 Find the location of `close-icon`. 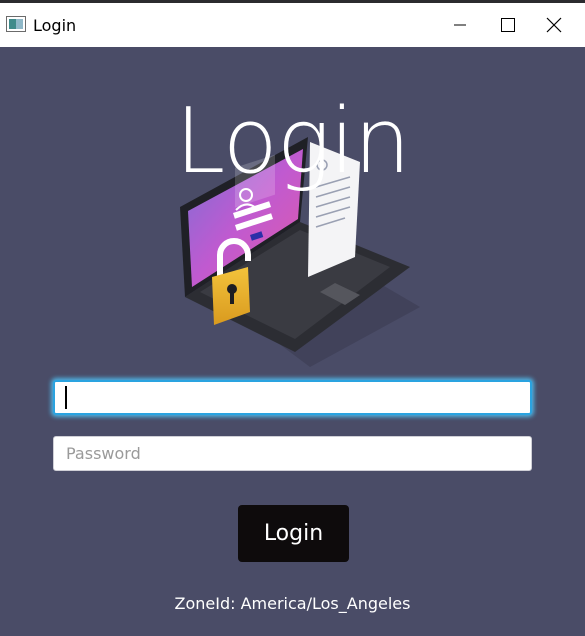

close-icon is located at coordinates (554, 25).